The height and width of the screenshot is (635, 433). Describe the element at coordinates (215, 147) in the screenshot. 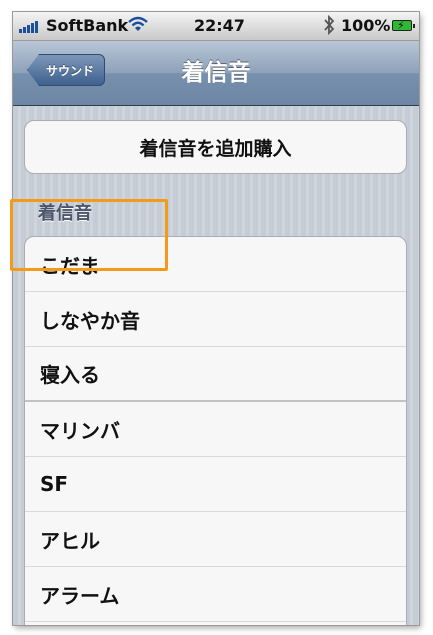

I see `buy-more-ringtones-button: 着信音を追加購入` at that location.